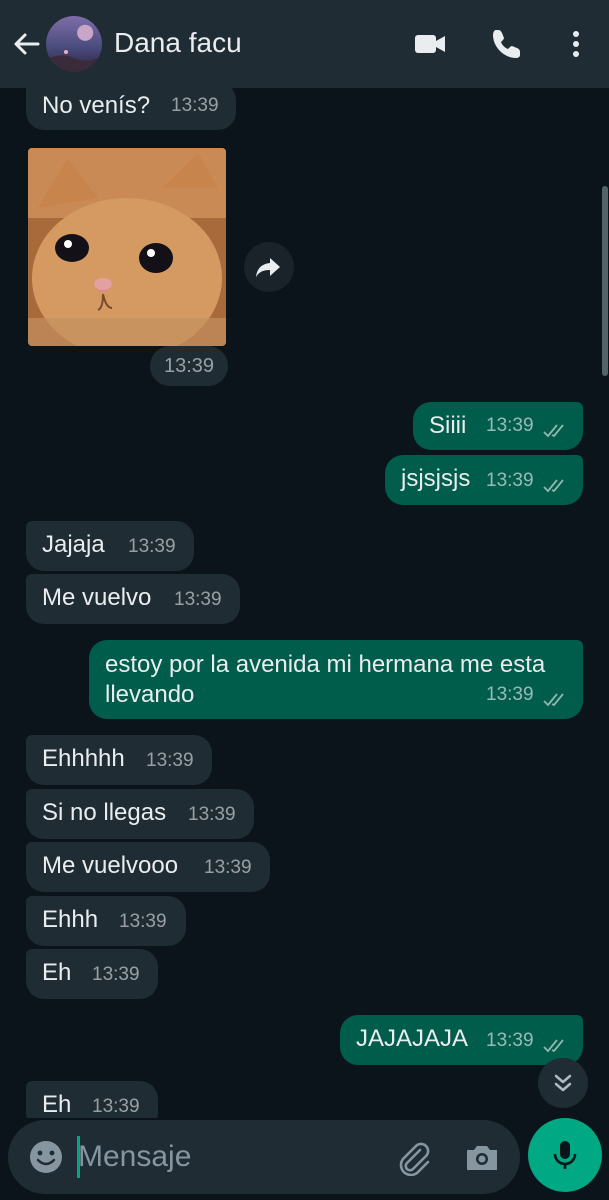 The height and width of the screenshot is (1200, 609). What do you see at coordinates (97, 597) in the screenshot?
I see `message-text: Me vuelvo` at bounding box center [97, 597].